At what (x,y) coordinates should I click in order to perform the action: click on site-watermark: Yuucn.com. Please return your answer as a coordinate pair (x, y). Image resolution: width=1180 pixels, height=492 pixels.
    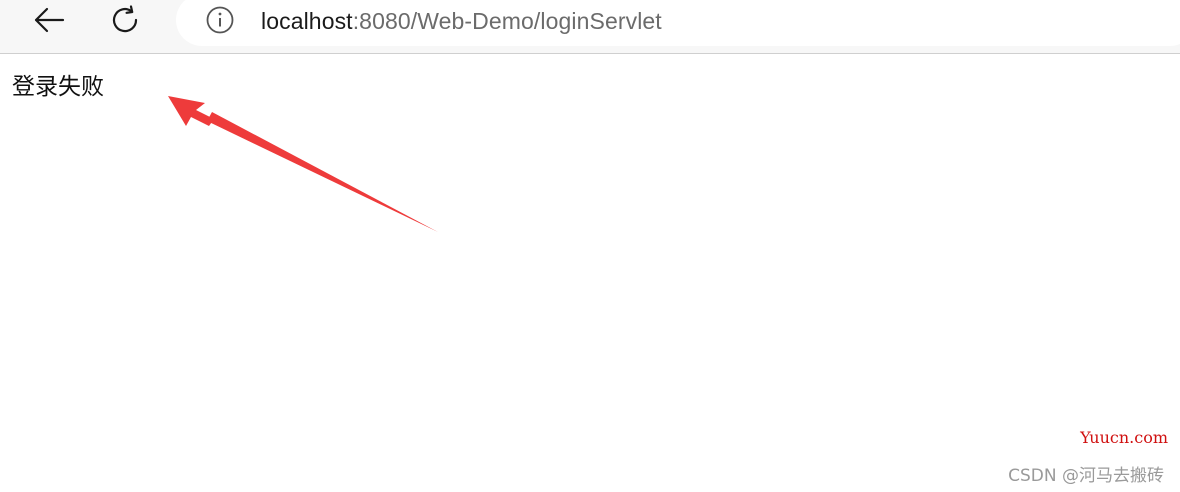
    Looking at the image, I should click on (1124, 437).